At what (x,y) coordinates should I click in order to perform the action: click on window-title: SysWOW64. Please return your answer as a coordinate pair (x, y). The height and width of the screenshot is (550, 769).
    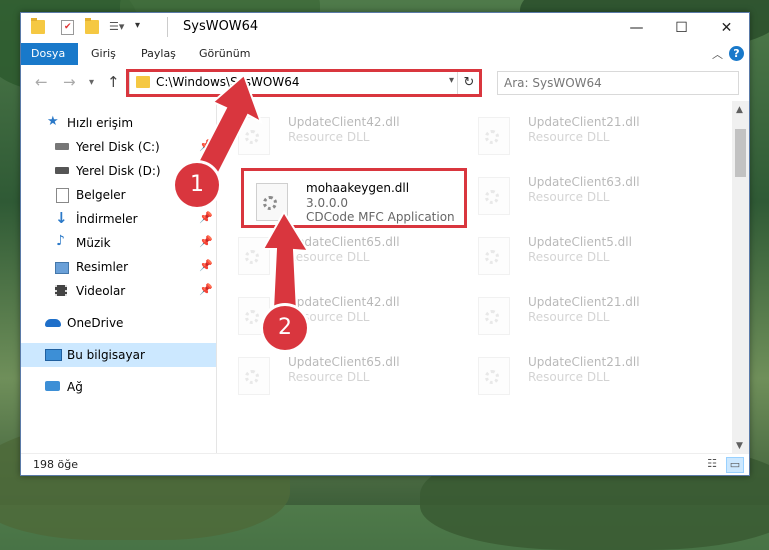
    Looking at the image, I should click on (221, 26).